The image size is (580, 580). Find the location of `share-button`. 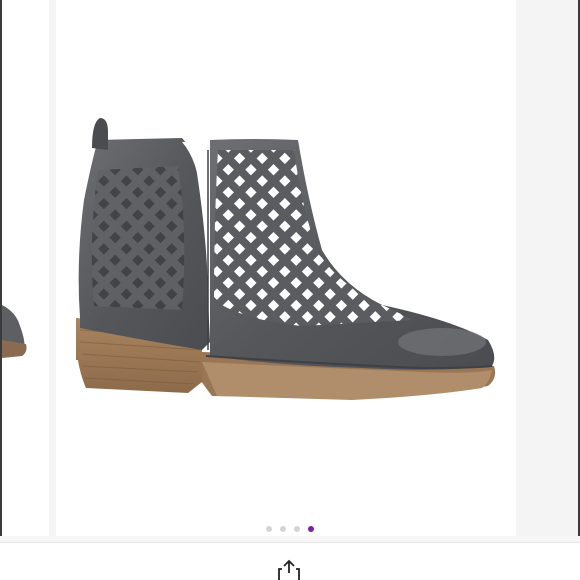

share-button is located at coordinates (289, 569).